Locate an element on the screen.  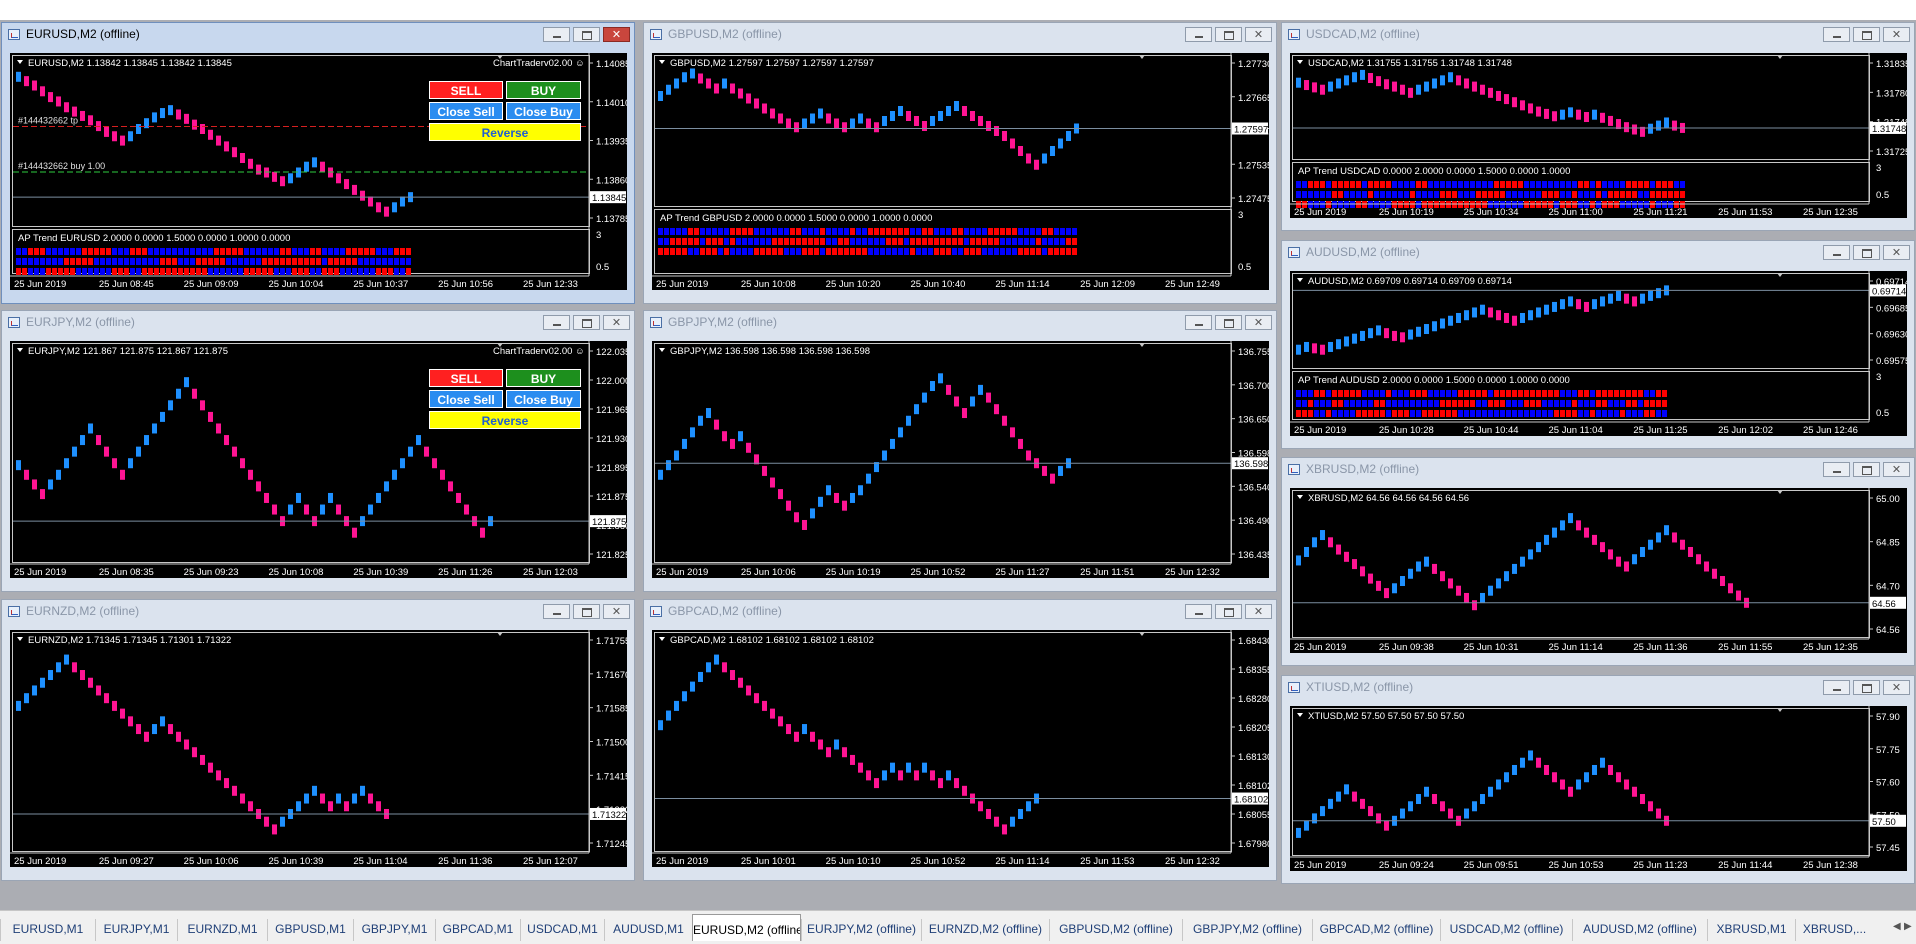
chart-tab: GBPCAD,M2 (offline) is located at coordinates (1376, 930).